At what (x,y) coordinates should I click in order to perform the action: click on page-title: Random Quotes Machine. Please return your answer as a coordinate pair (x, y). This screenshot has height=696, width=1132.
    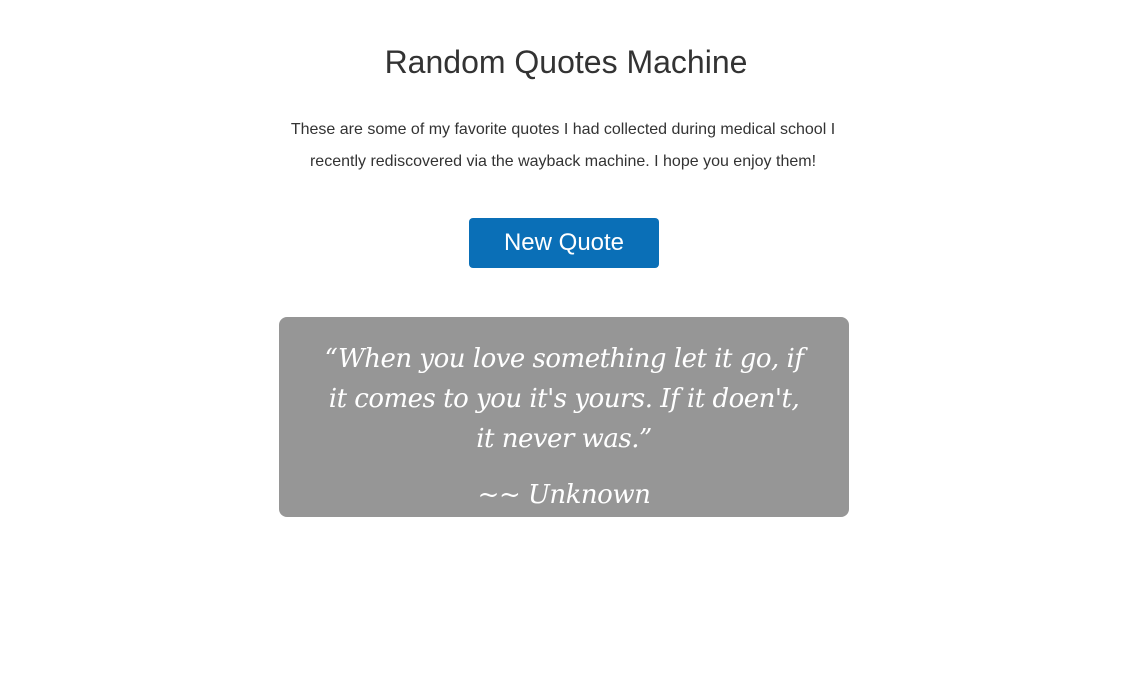
    Looking at the image, I should click on (566, 62).